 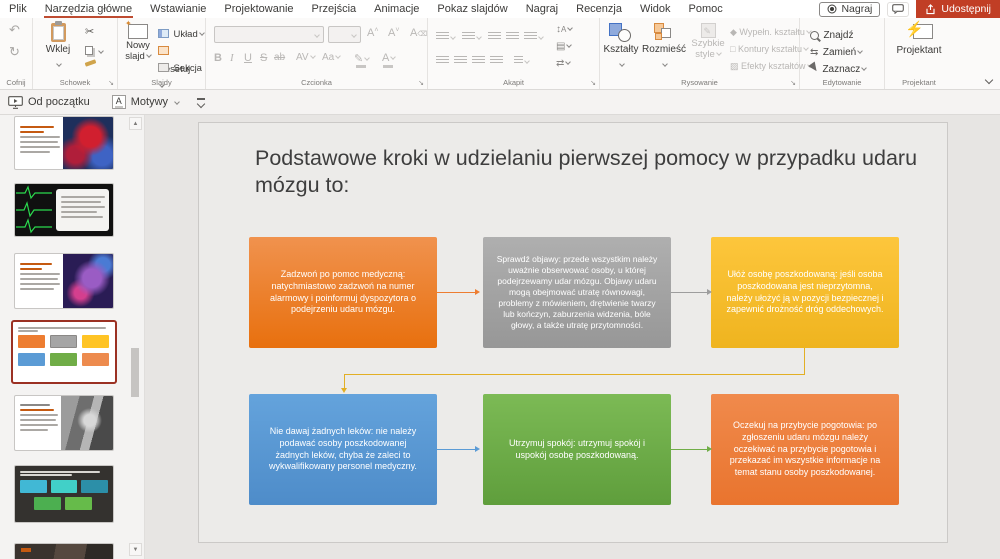 What do you see at coordinates (218, 58) in the screenshot?
I see `bold-button: B` at bounding box center [218, 58].